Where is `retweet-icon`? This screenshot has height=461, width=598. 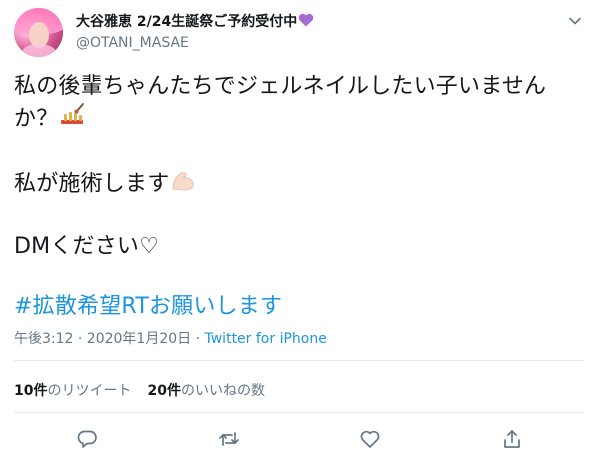
retweet-icon is located at coordinates (229, 439).